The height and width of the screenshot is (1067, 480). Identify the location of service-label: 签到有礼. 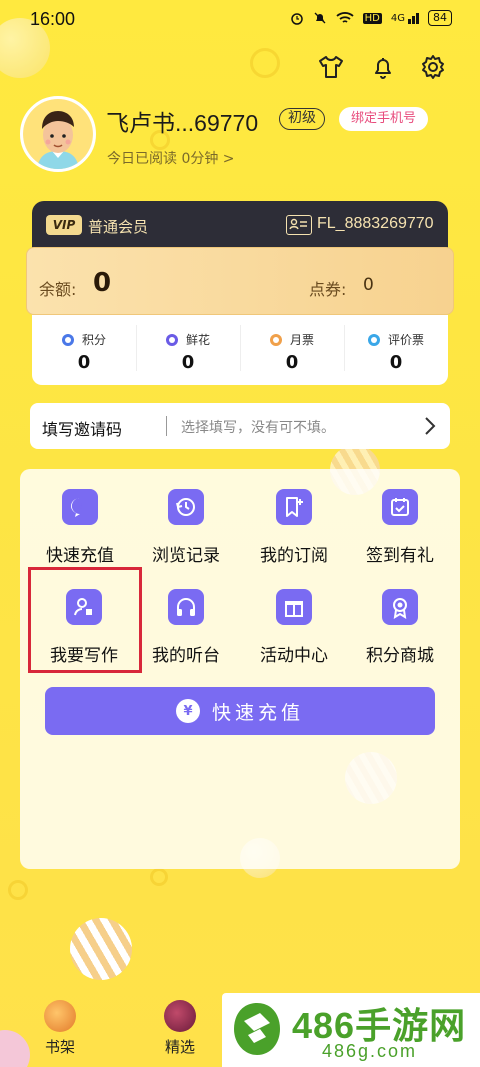
(400, 556).